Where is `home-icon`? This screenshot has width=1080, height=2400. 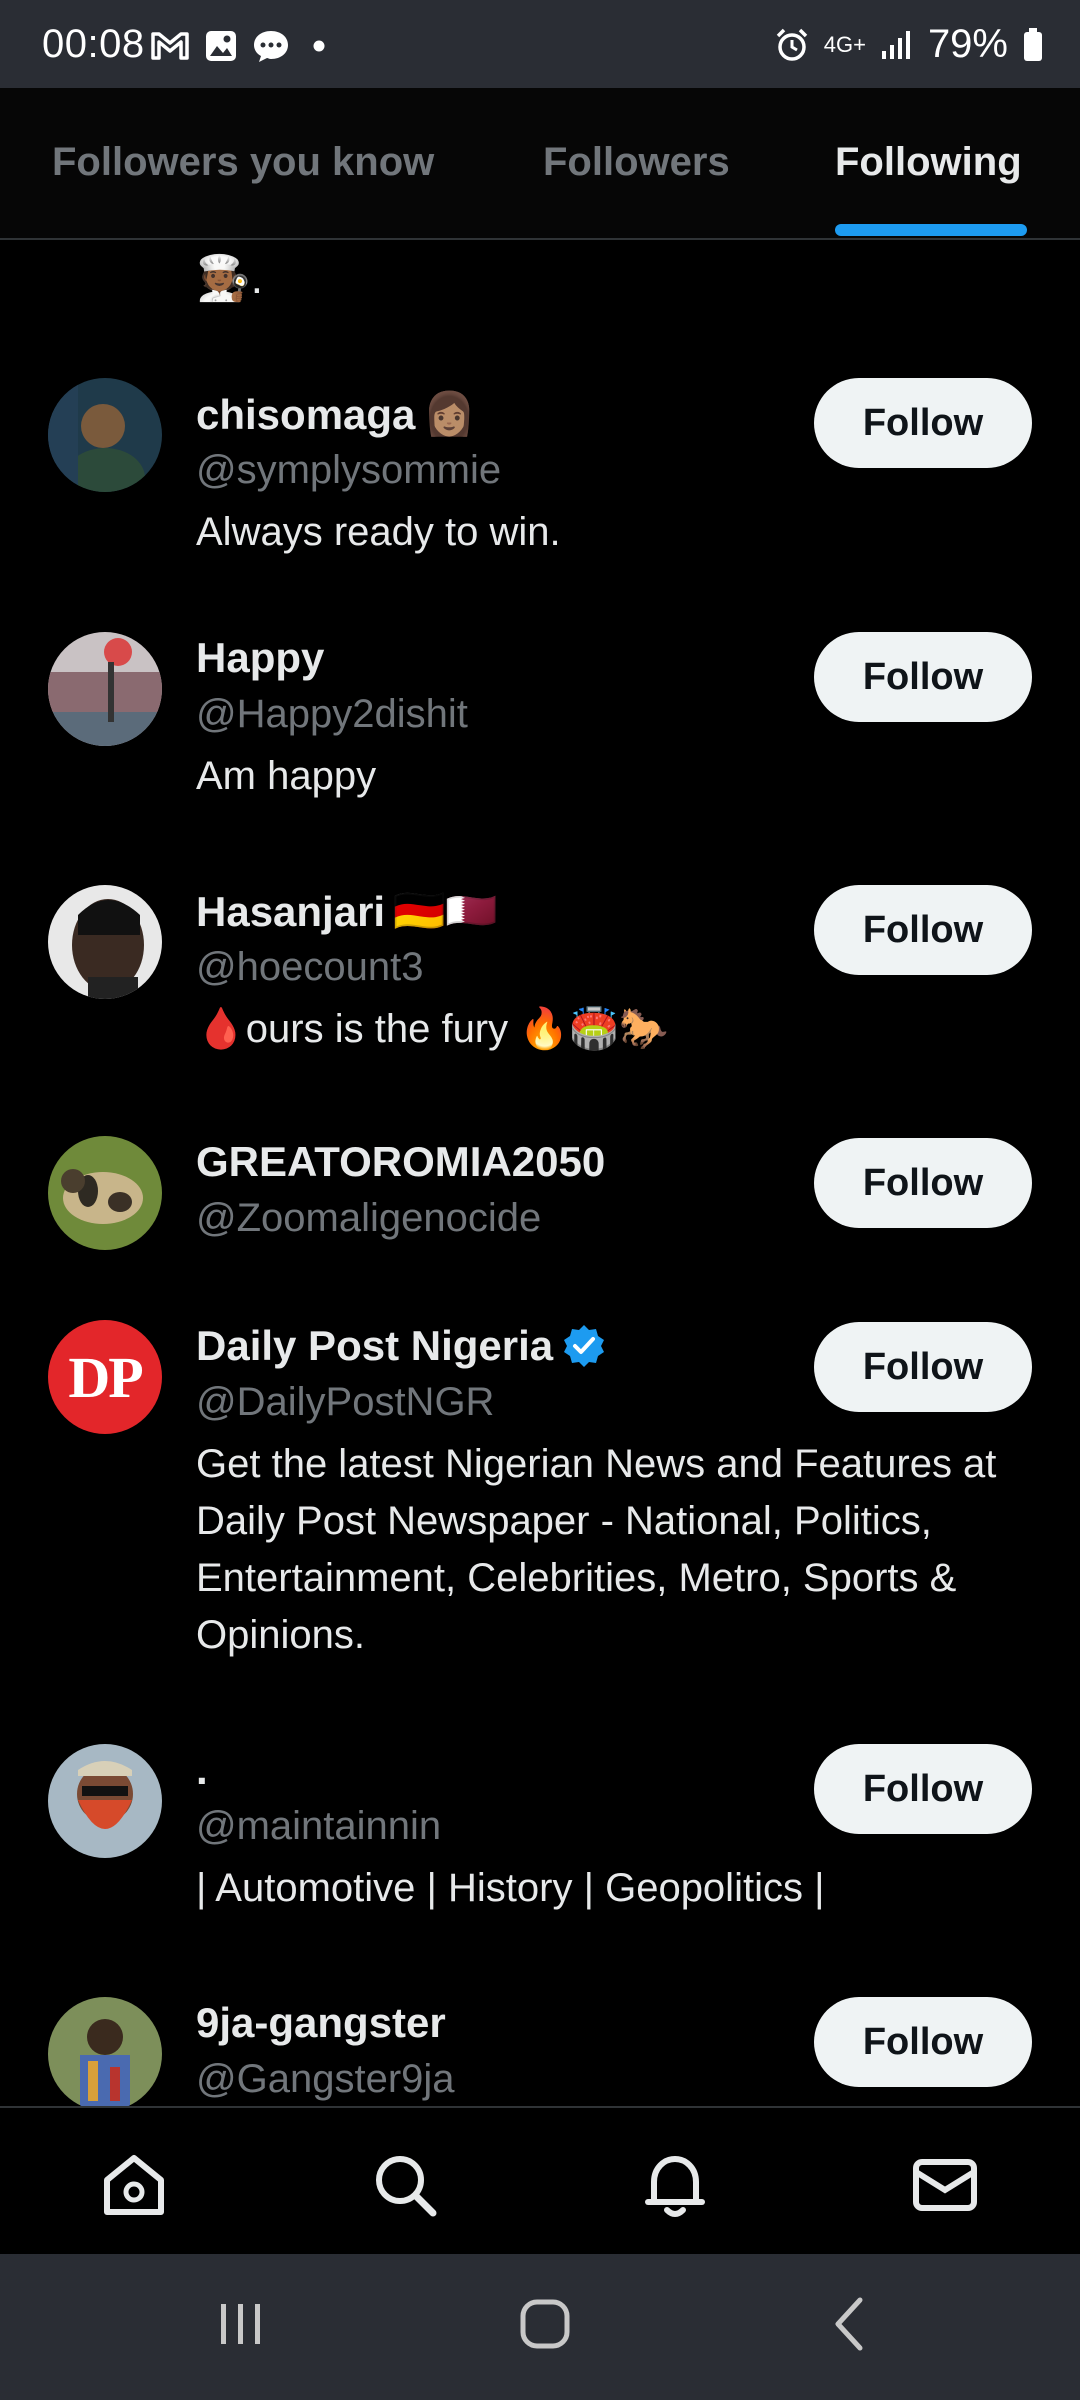
home-icon is located at coordinates (134, 2185).